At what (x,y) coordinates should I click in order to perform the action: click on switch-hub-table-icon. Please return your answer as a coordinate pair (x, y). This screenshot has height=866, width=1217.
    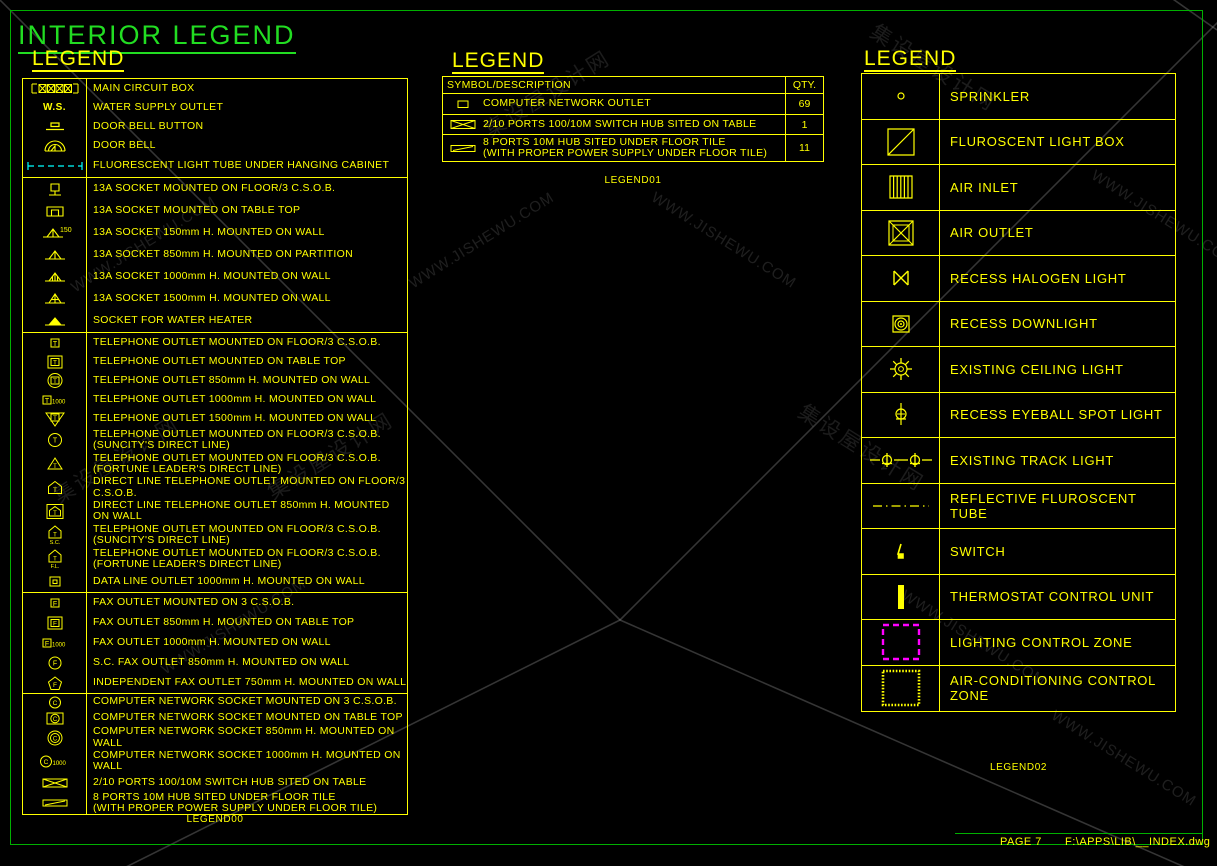
    Looking at the image, I should click on (55, 782).